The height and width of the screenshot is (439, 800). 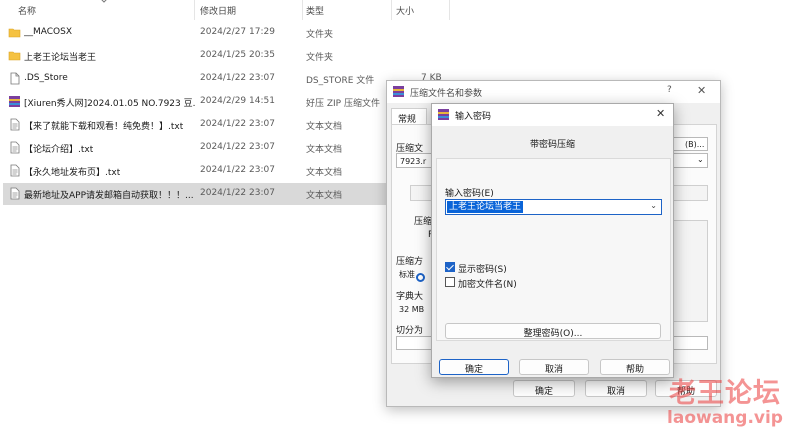 I want to click on file-list-header: 名称 修改日期 类型 大小, so click(x=400, y=10).